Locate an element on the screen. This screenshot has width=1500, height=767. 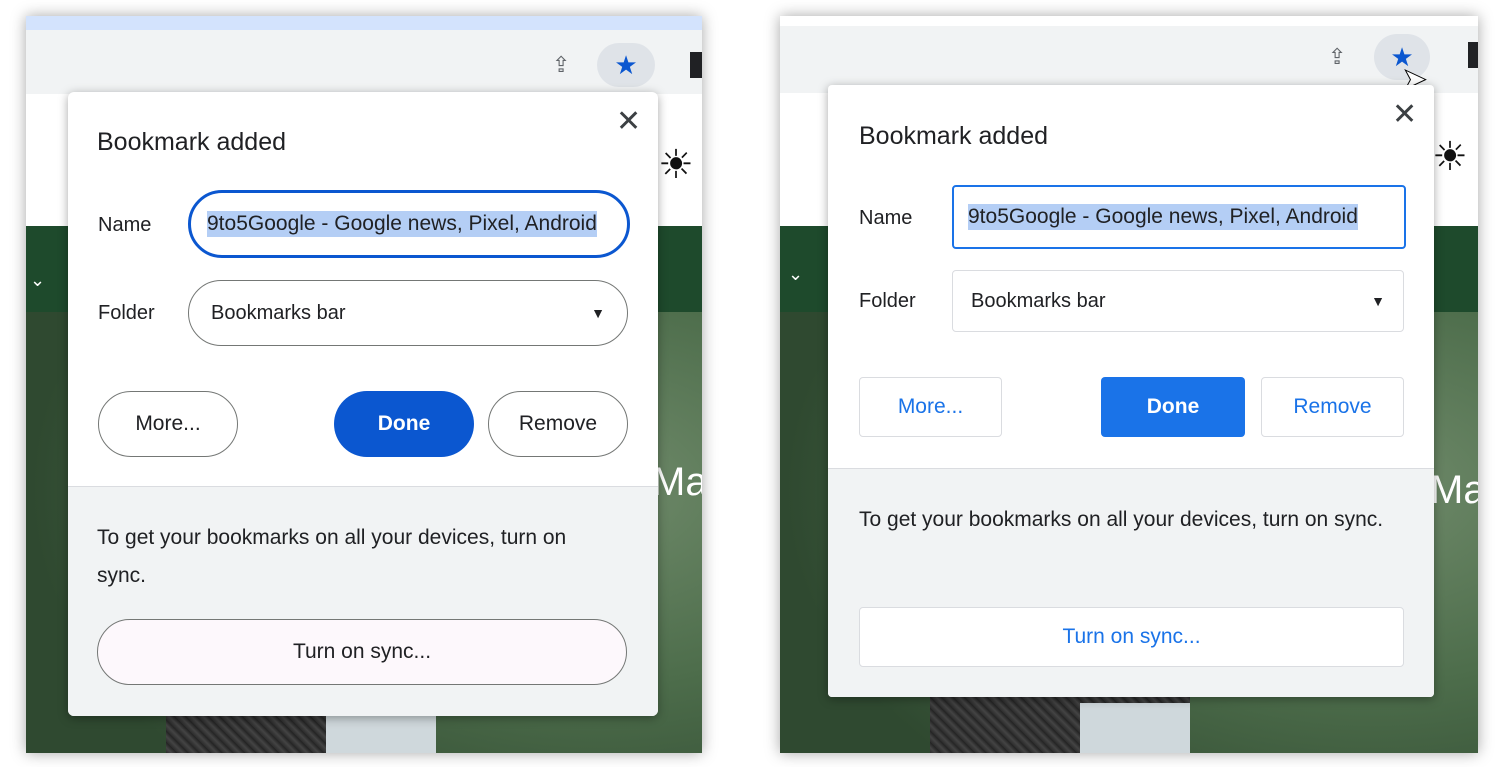
browser-toolbar: ⇪ ★ ➤ is located at coordinates (1129, 56).